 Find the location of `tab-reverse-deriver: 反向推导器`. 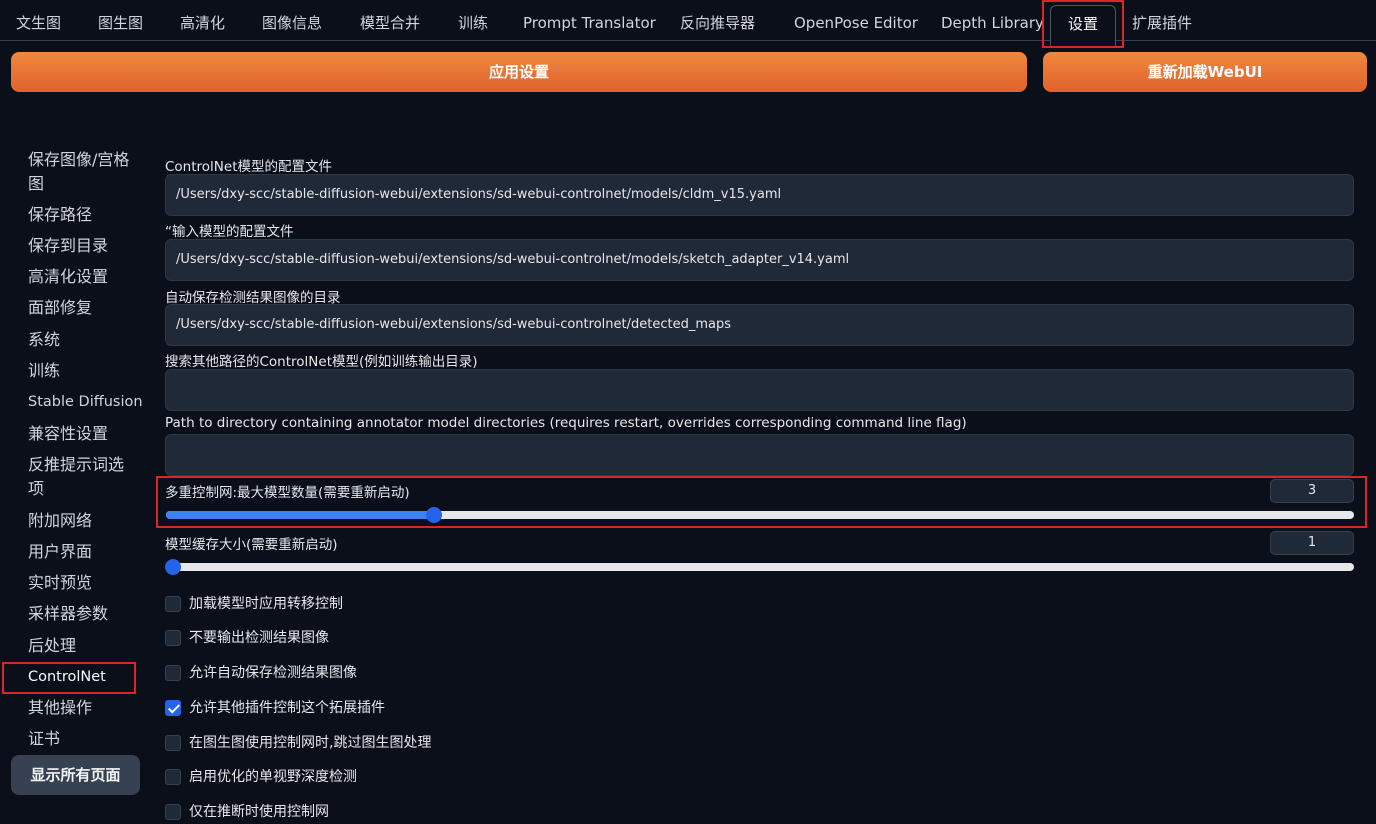

tab-reverse-deriver: 反向推导器 is located at coordinates (717, 20).